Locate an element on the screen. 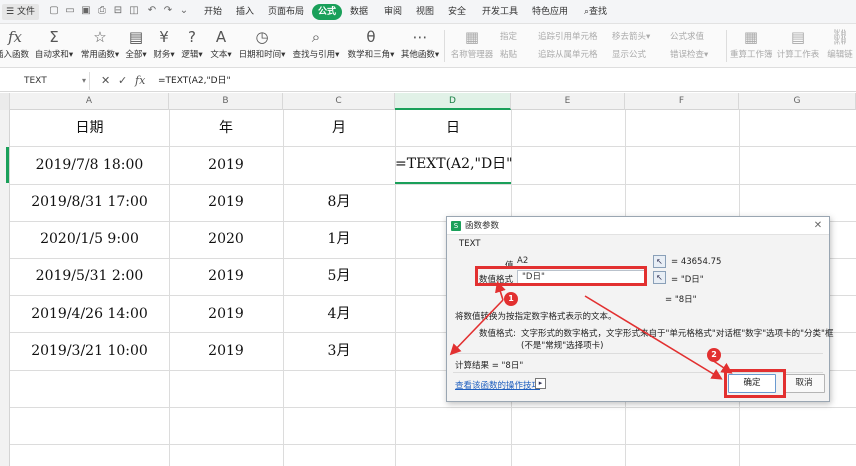  arrow-1a is located at coordinates (476, 327).